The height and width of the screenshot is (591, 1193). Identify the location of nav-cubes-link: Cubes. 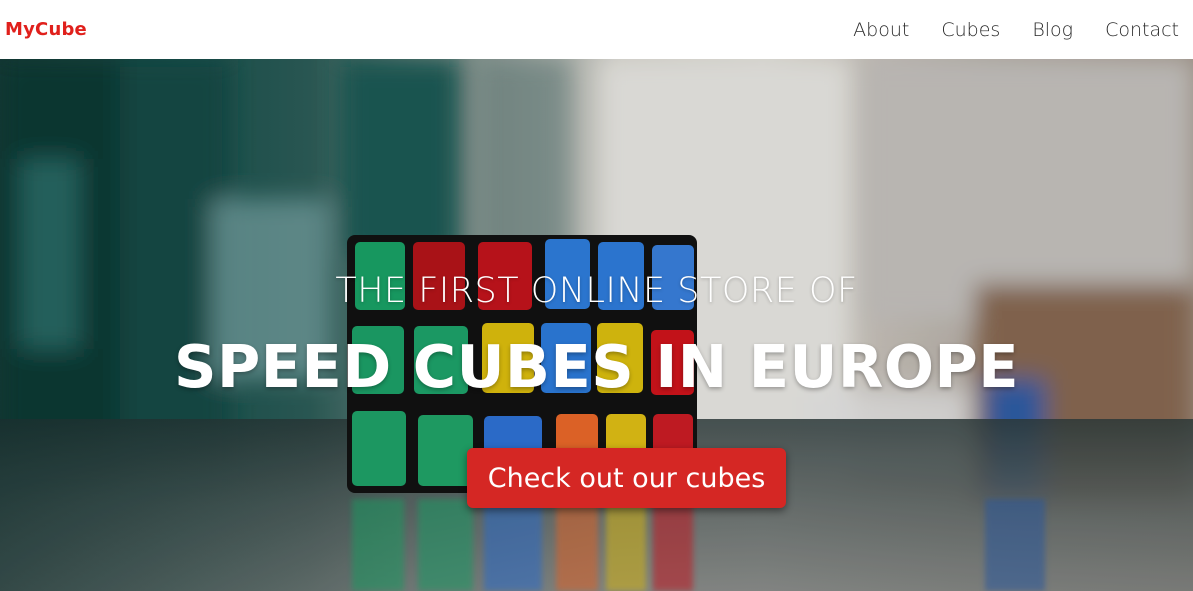
(970, 30).